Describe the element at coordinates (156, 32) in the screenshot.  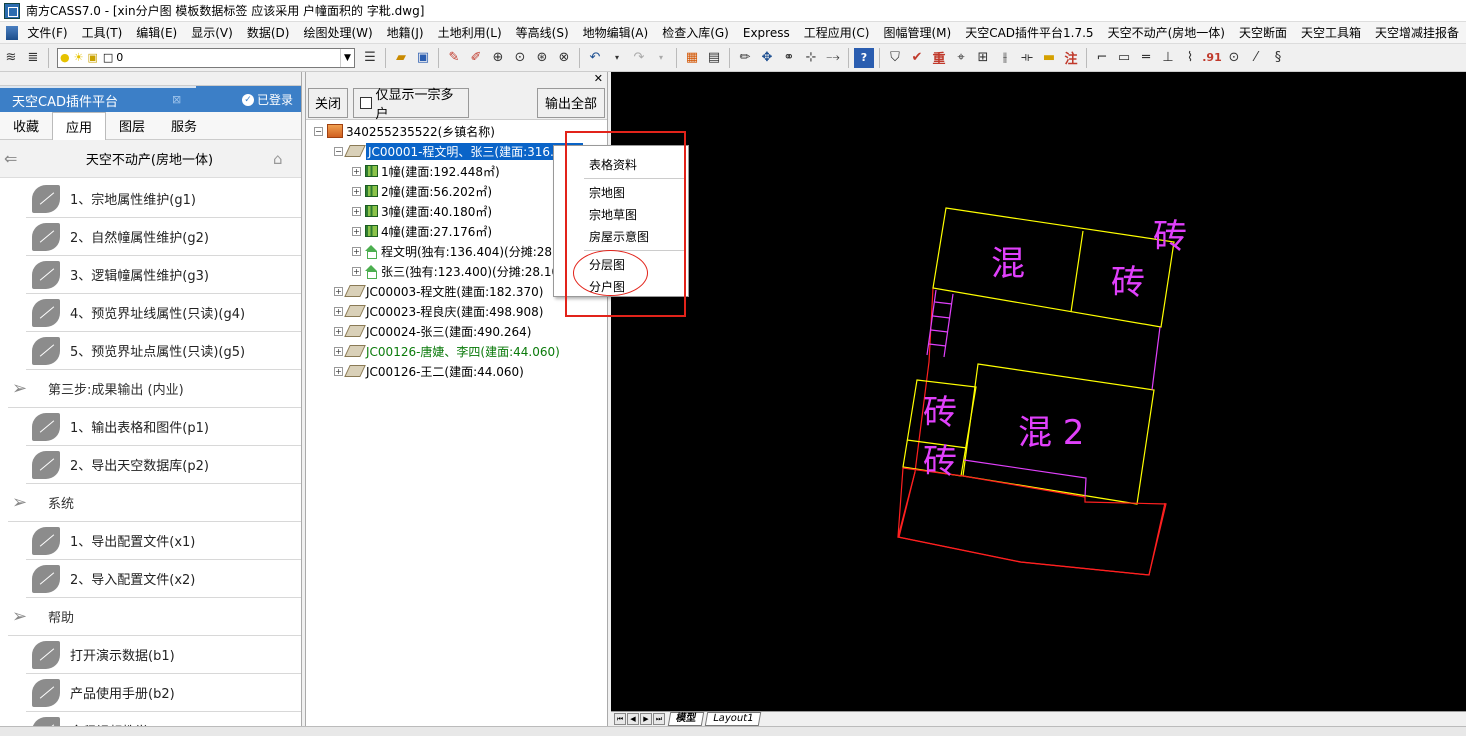
I see `menu-edit: 编辑(E)` at that location.